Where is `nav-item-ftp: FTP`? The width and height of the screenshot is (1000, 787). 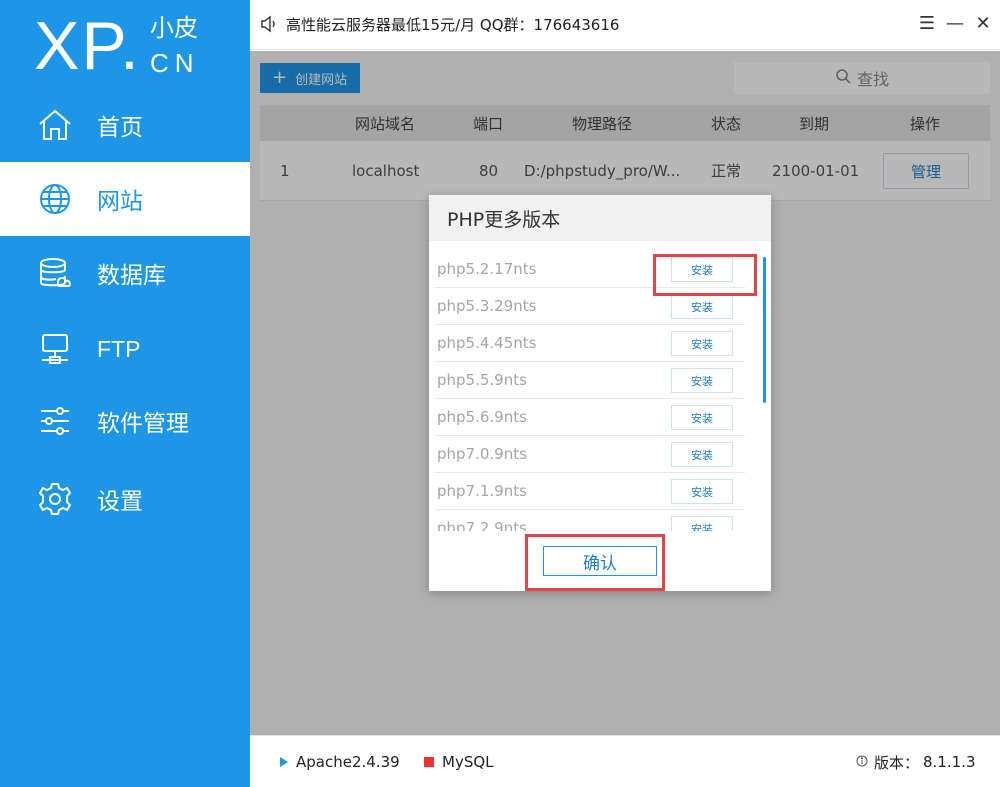 nav-item-ftp: FTP is located at coordinates (125, 349).